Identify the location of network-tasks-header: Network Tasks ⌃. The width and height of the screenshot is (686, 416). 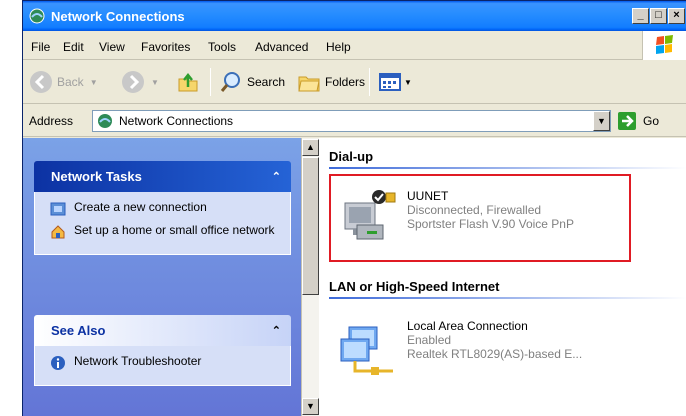
(162, 176).